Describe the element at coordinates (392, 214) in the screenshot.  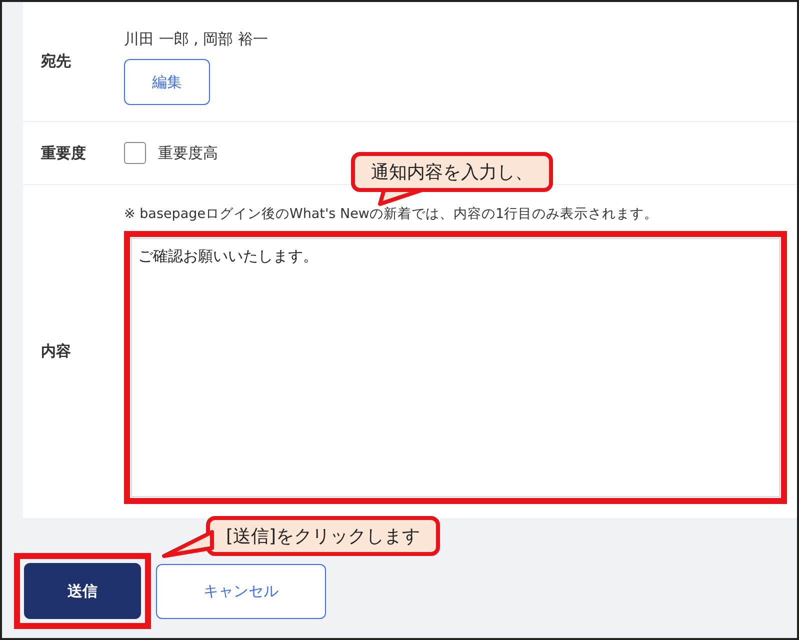
I see `note-text: ※ basepageログイン後のWhat's Newの新着では、内容の1行目のみ表示されます。` at that location.